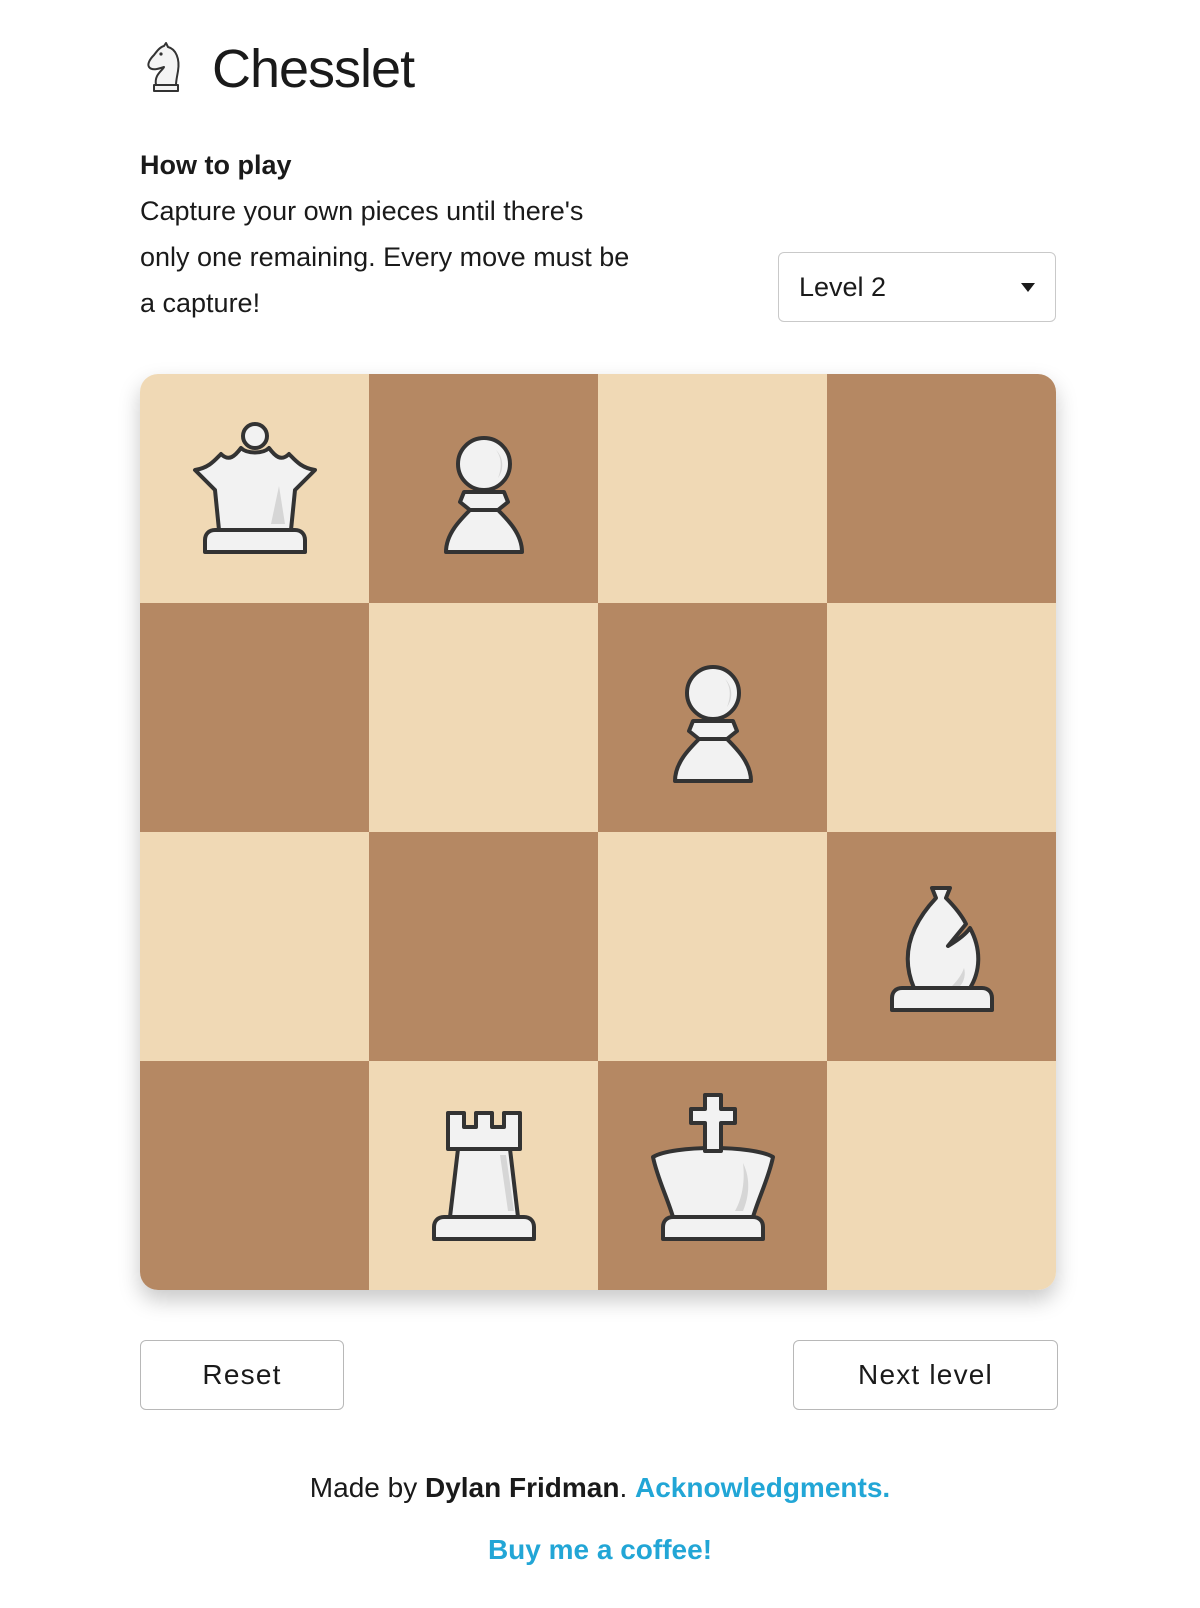 The width and height of the screenshot is (1200, 1608). I want to click on buy-me-a-coffee-link: Buy me a coffee!, so click(600, 1549).